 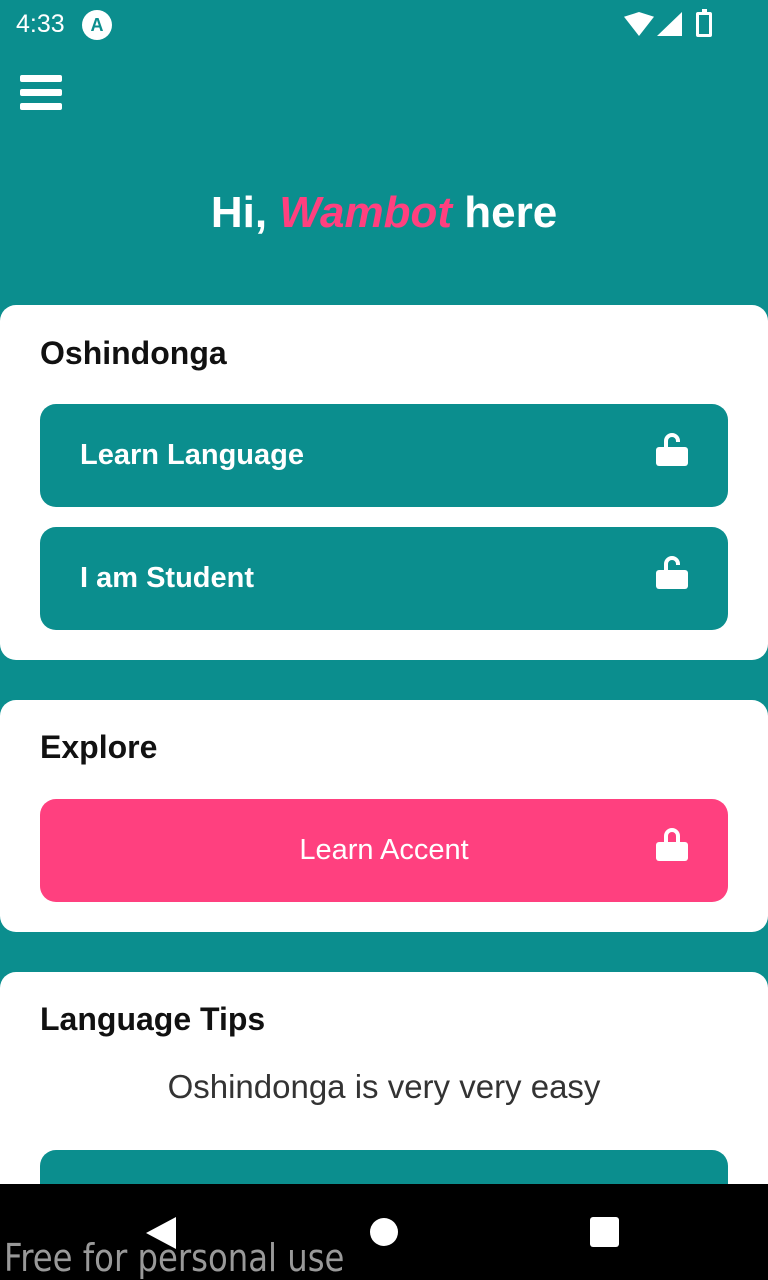 What do you see at coordinates (40, 24) in the screenshot?
I see `status-time: 4:33` at bounding box center [40, 24].